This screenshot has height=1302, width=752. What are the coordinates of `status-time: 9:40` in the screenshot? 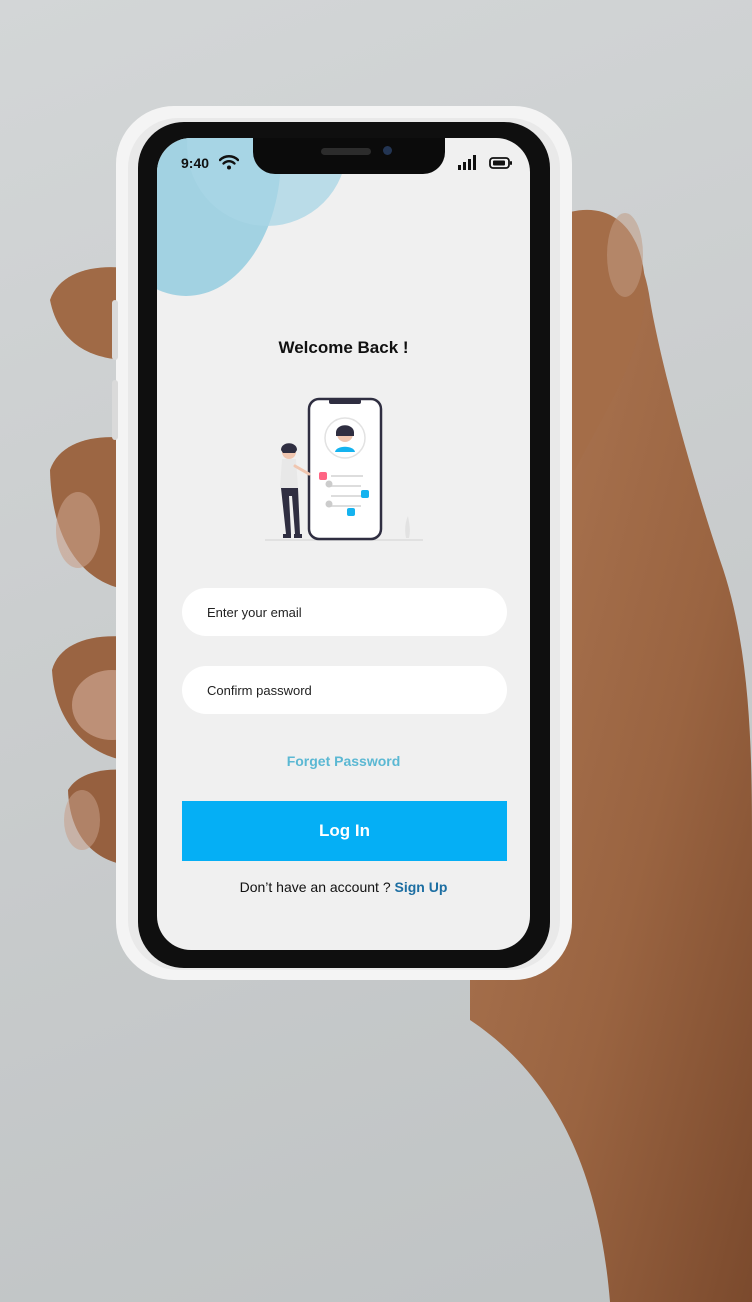 It's located at (195, 163).